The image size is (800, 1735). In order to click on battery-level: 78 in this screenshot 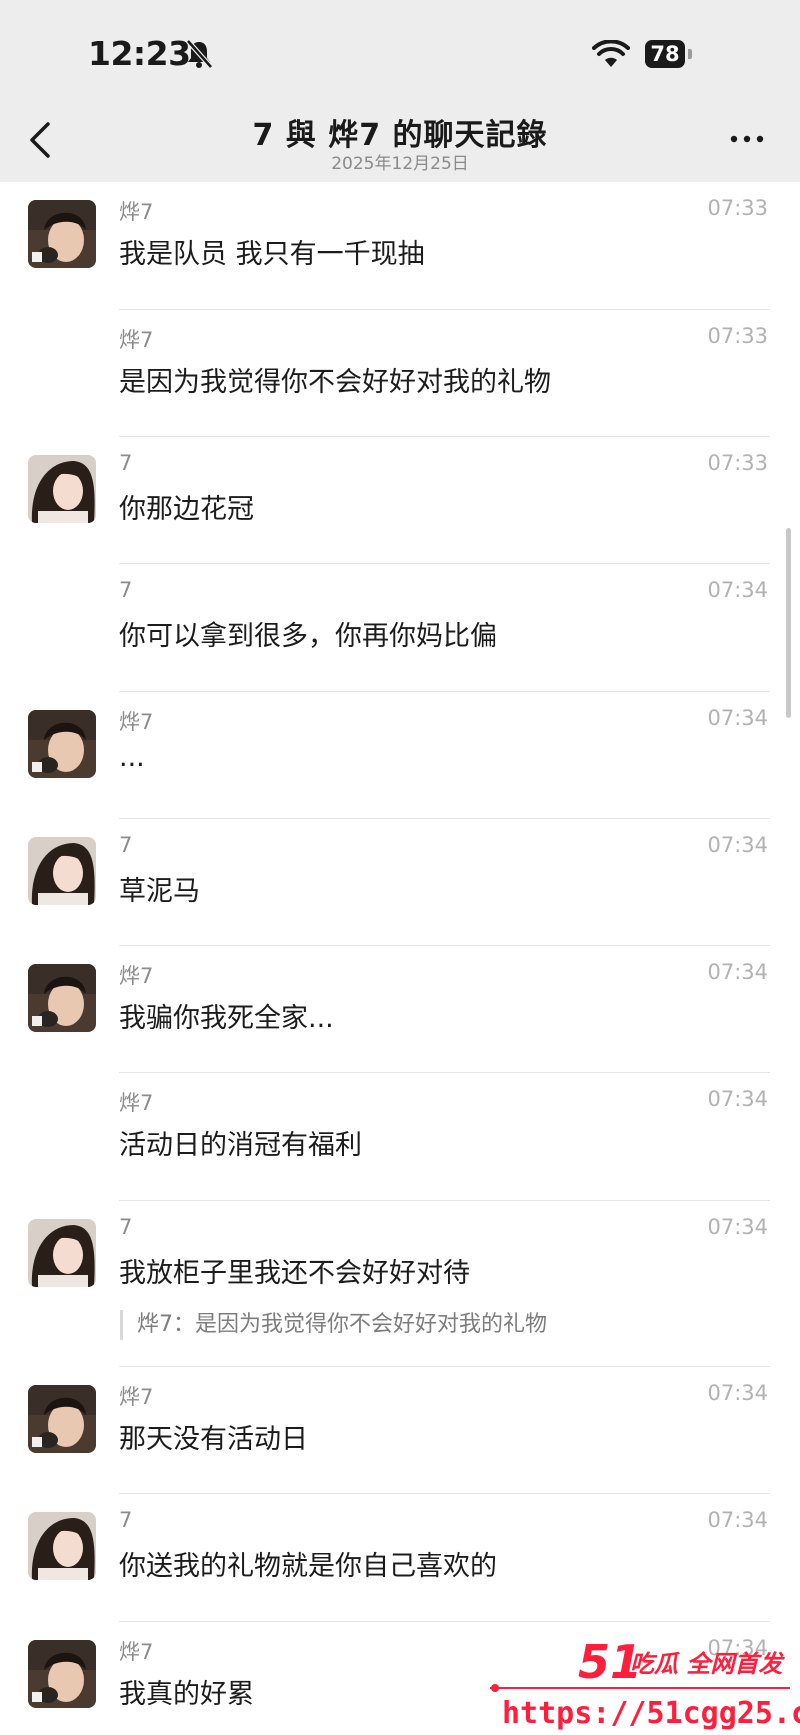, I will do `click(665, 54)`.